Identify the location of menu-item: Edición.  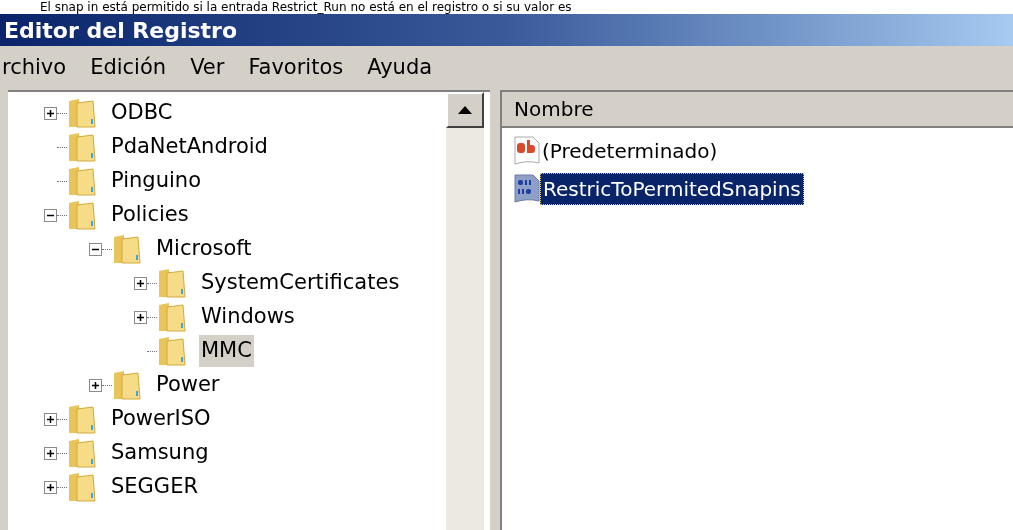
(128, 68).